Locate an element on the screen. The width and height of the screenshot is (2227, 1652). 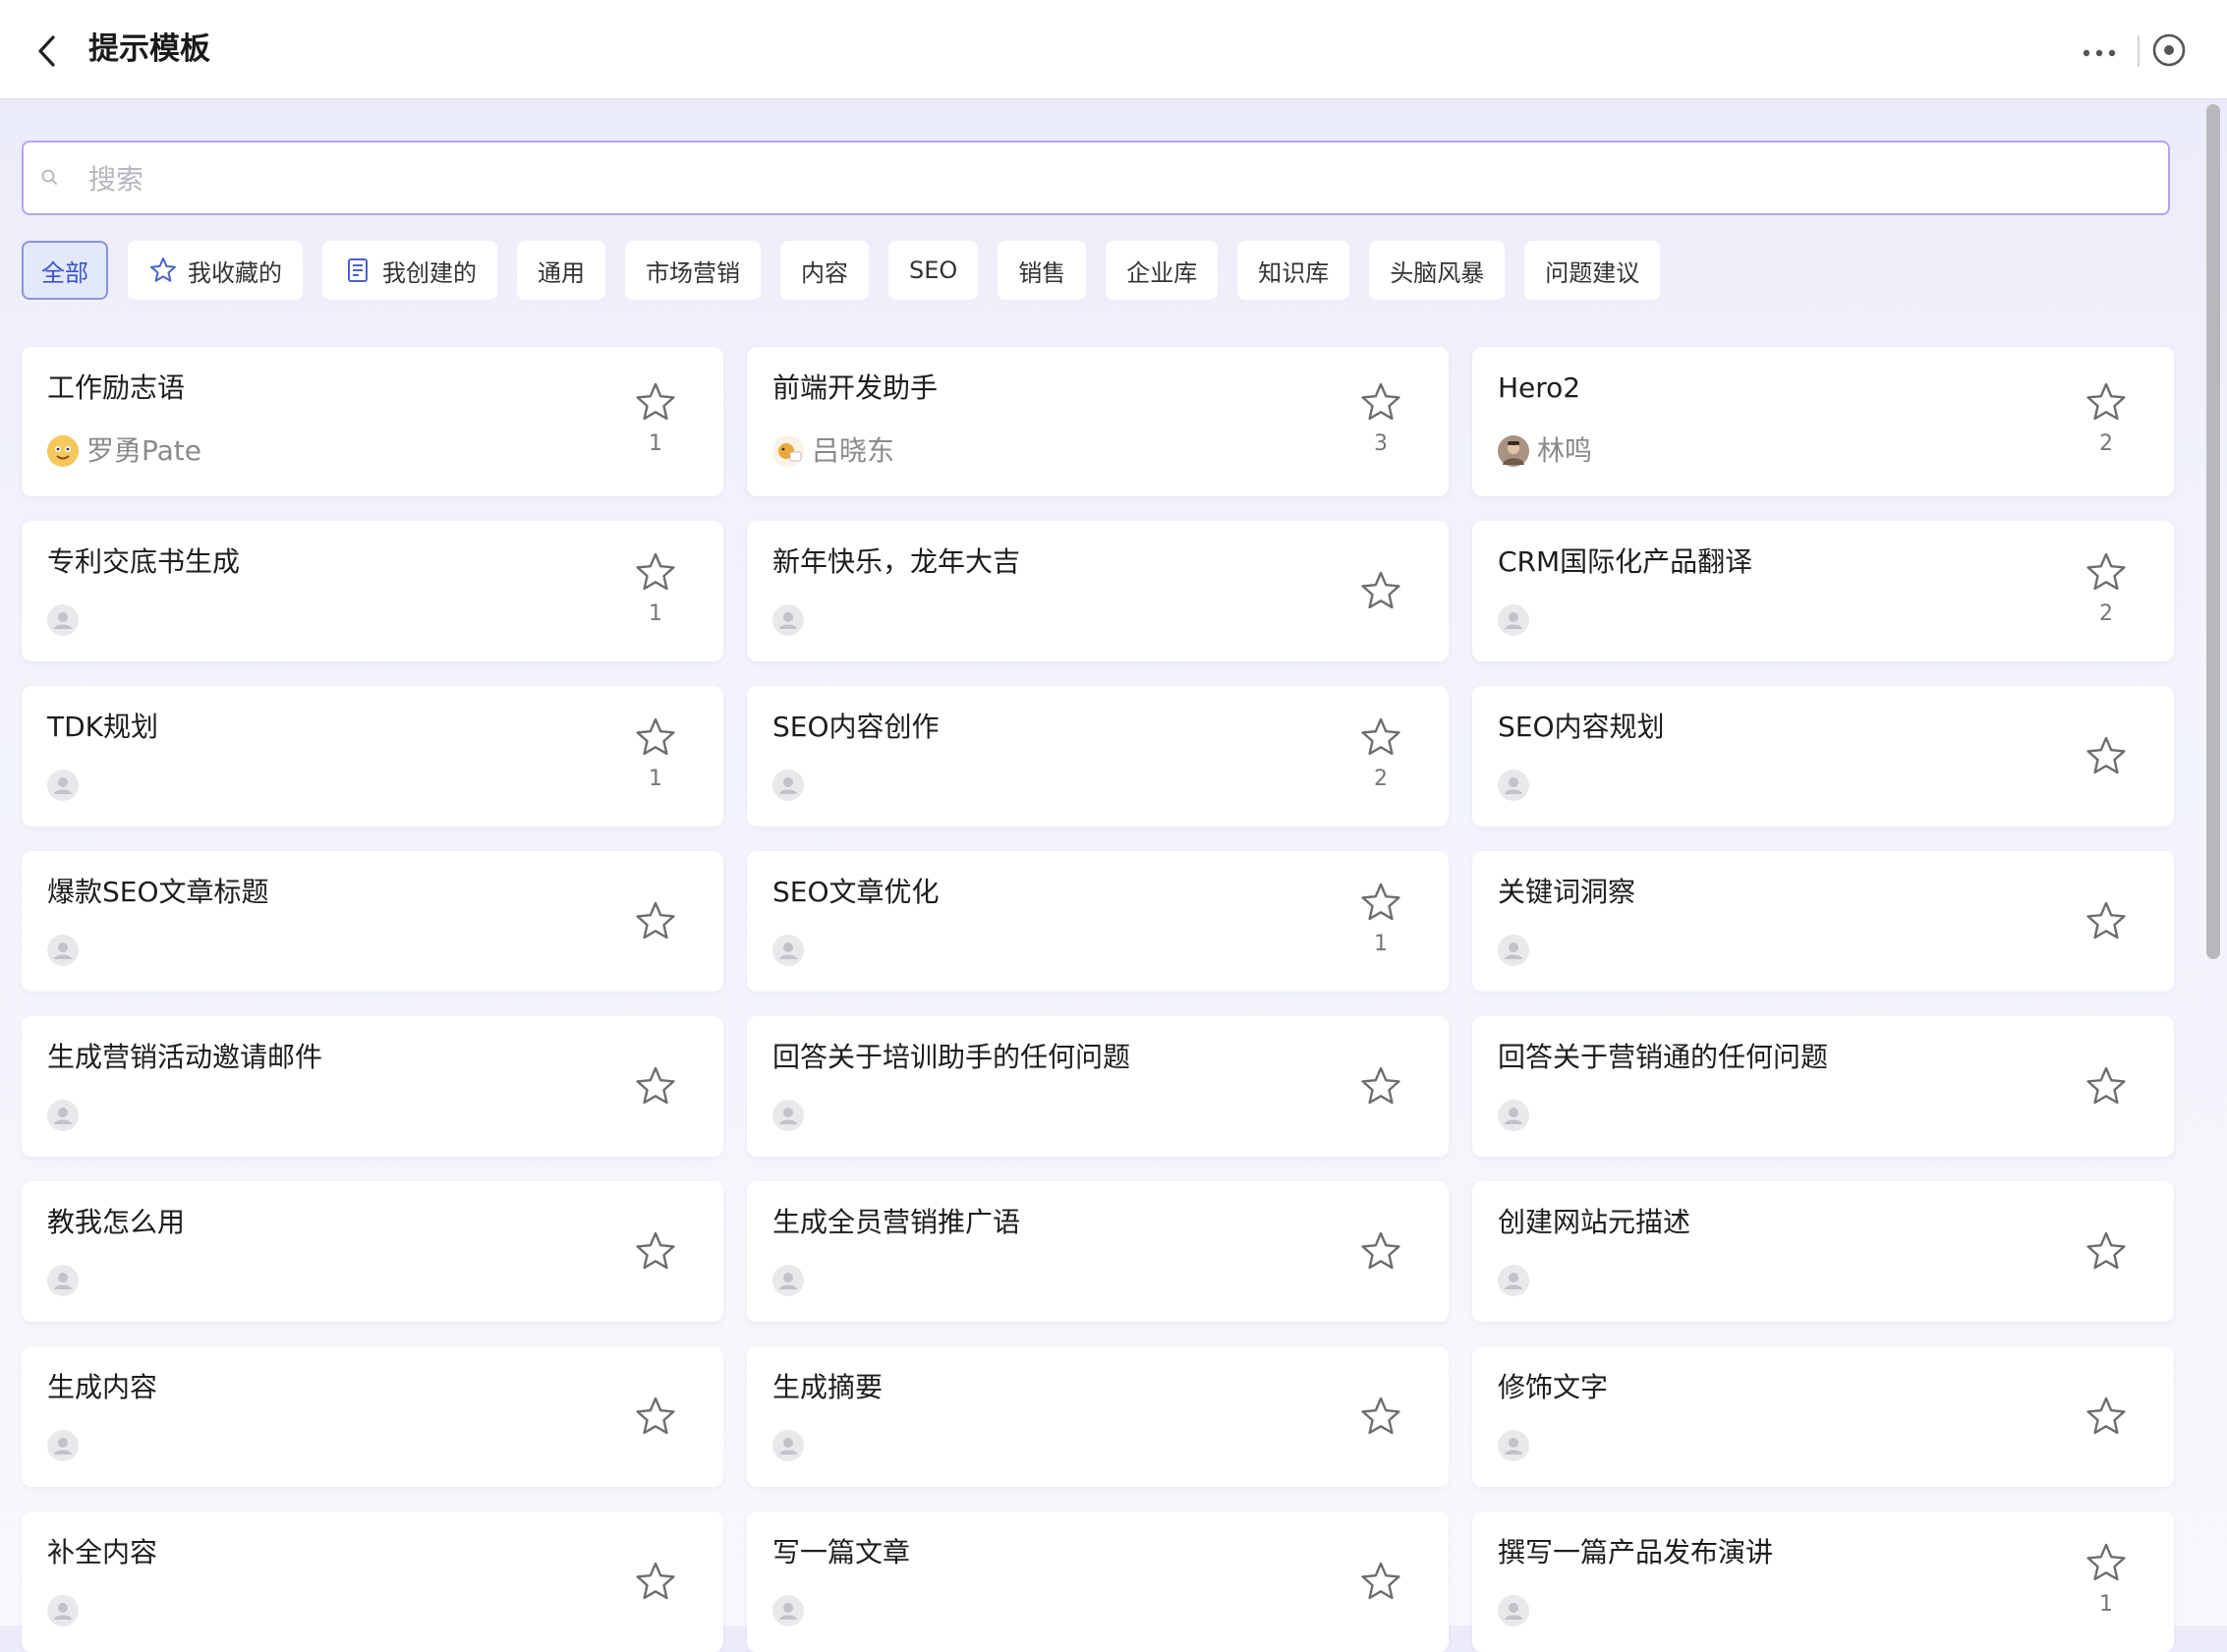
more-horizontal-icon is located at coordinates (2099, 53).